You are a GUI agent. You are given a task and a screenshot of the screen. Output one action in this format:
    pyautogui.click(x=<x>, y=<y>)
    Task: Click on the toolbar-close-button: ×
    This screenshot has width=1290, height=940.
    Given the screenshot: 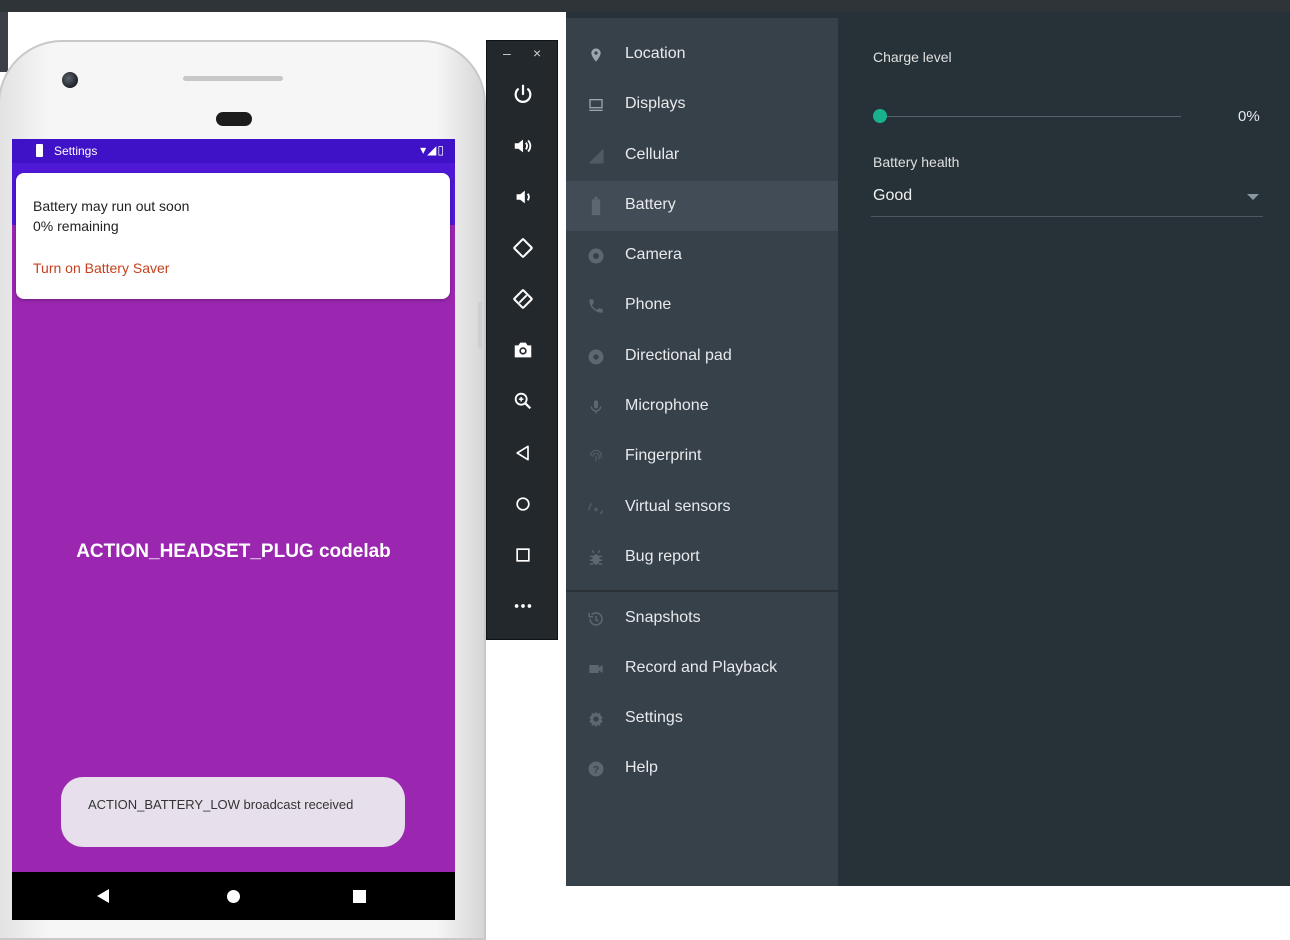 What is the action you would take?
    pyautogui.click(x=537, y=53)
    